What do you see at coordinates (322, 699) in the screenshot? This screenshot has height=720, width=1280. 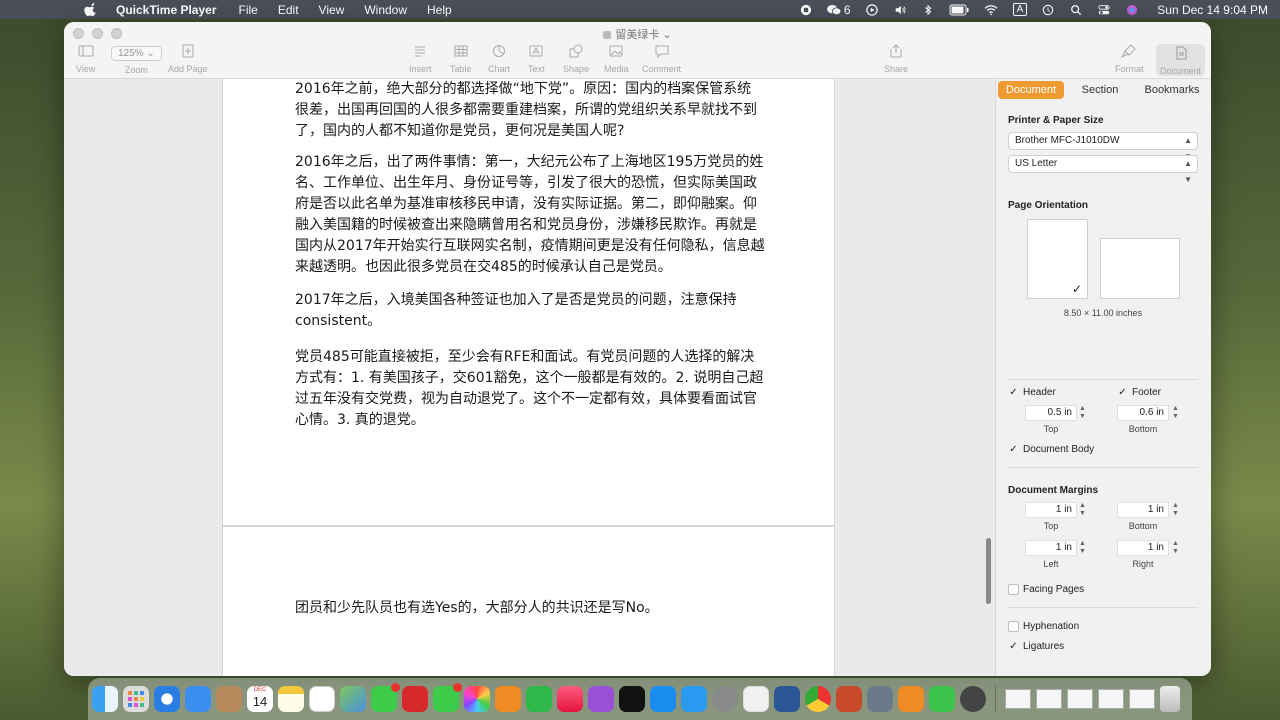 I see `freeform-icon` at bounding box center [322, 699].